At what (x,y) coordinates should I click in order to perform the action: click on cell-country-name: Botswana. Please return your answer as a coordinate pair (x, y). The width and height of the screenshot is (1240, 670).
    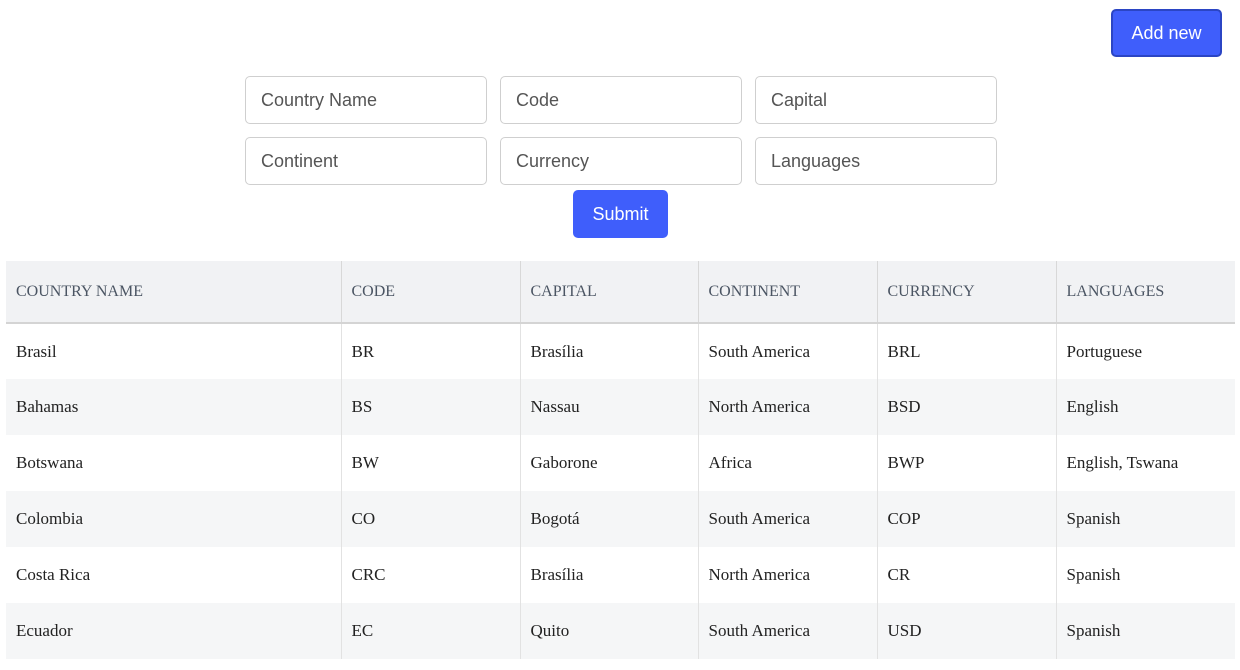
    Looking at the image, I should click on (174, 463).